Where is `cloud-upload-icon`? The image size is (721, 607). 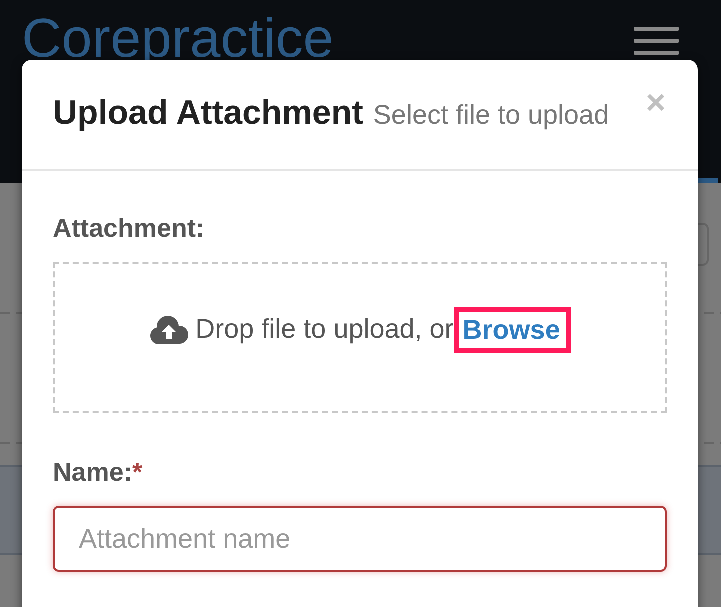
cloud-upload-icon is located at coordinates (168, 329).